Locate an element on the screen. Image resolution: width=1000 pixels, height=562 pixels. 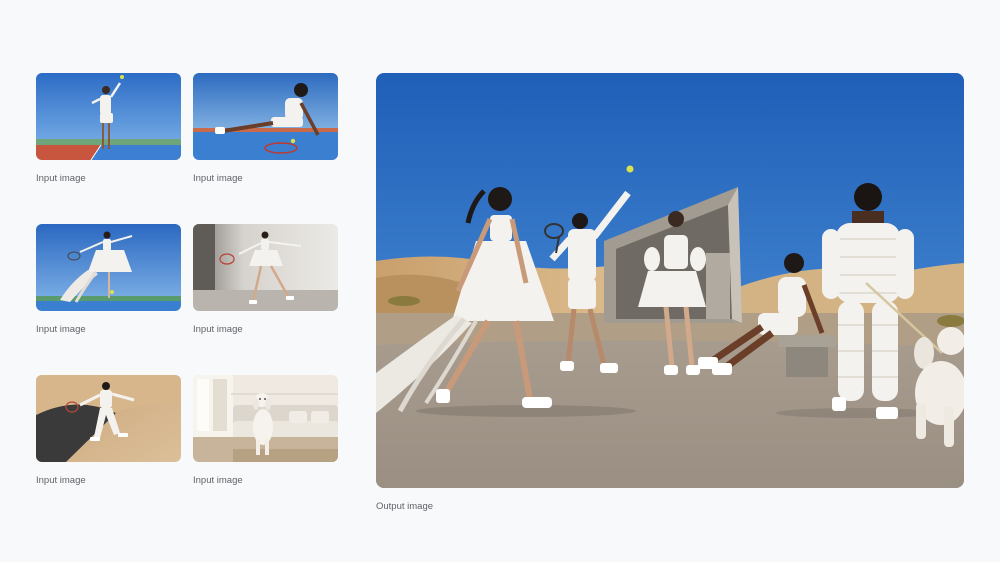
input-caption-2: Input image is located at coordinates (218, 178).